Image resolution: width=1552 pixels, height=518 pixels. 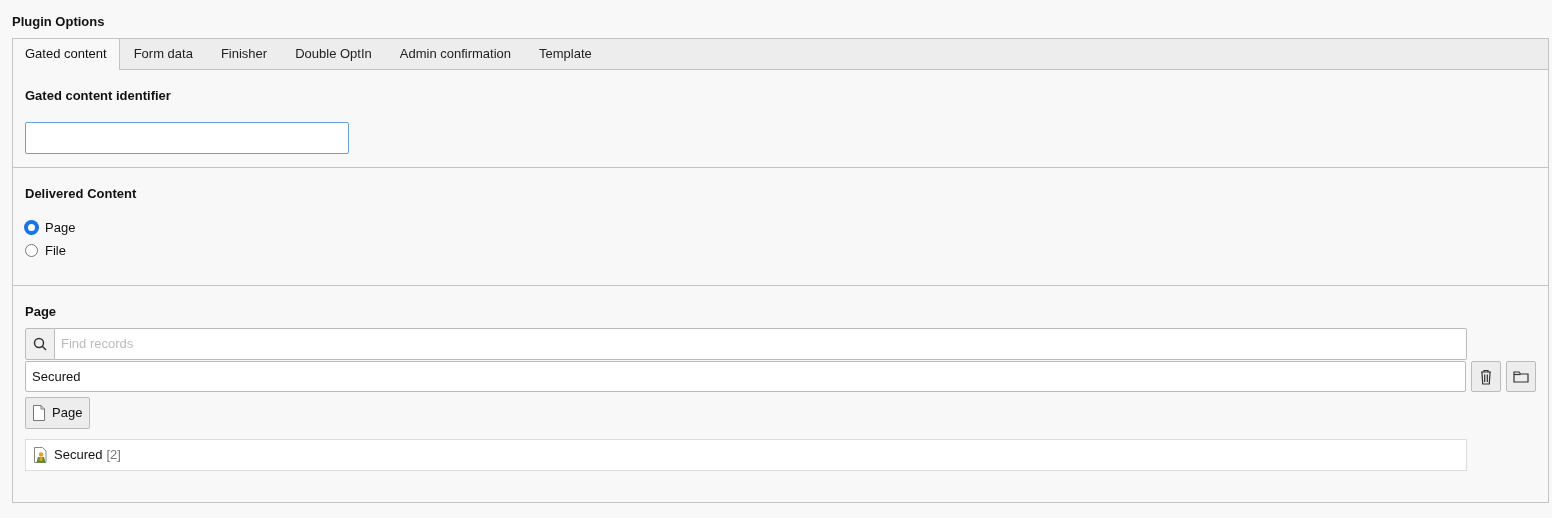 I want to click on tab: Gated content, so click(x=66, y=54).